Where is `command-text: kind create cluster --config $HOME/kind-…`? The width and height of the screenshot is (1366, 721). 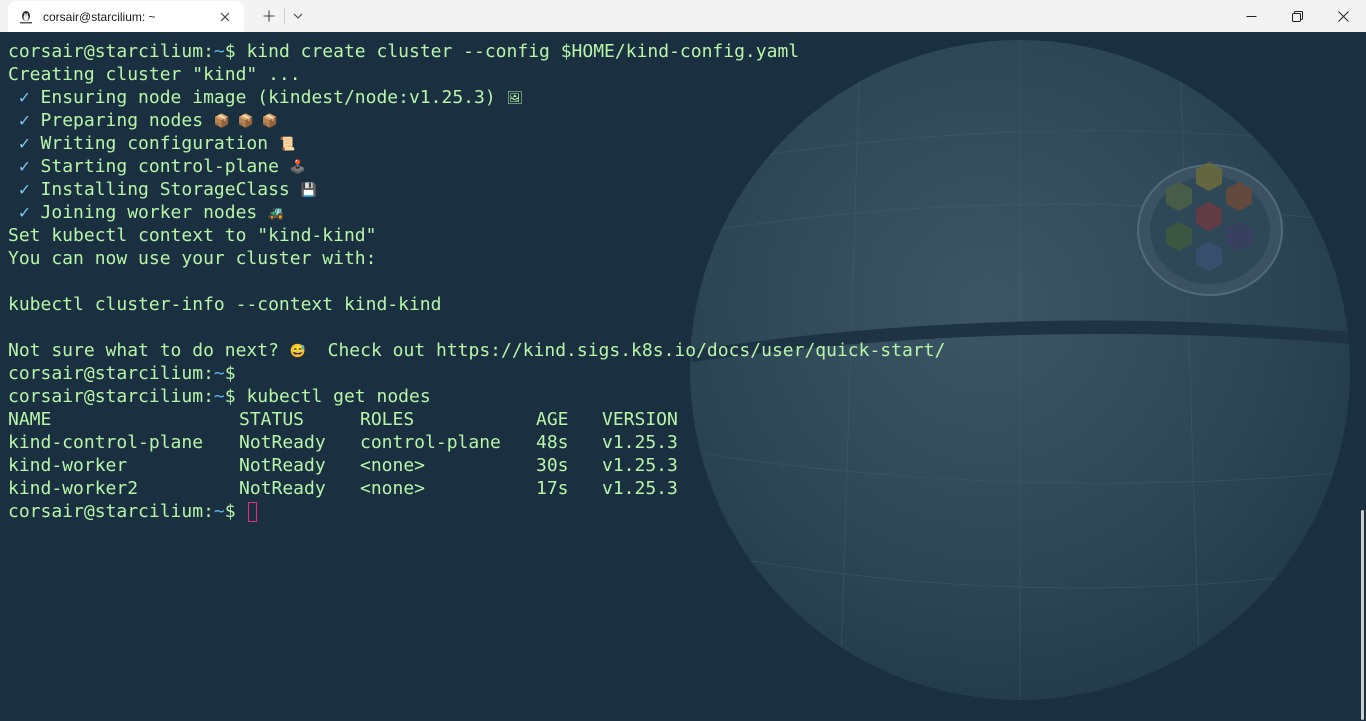 command-text: kind create cluster --config $HOME/kind-… is located at coordinates (523, 51).